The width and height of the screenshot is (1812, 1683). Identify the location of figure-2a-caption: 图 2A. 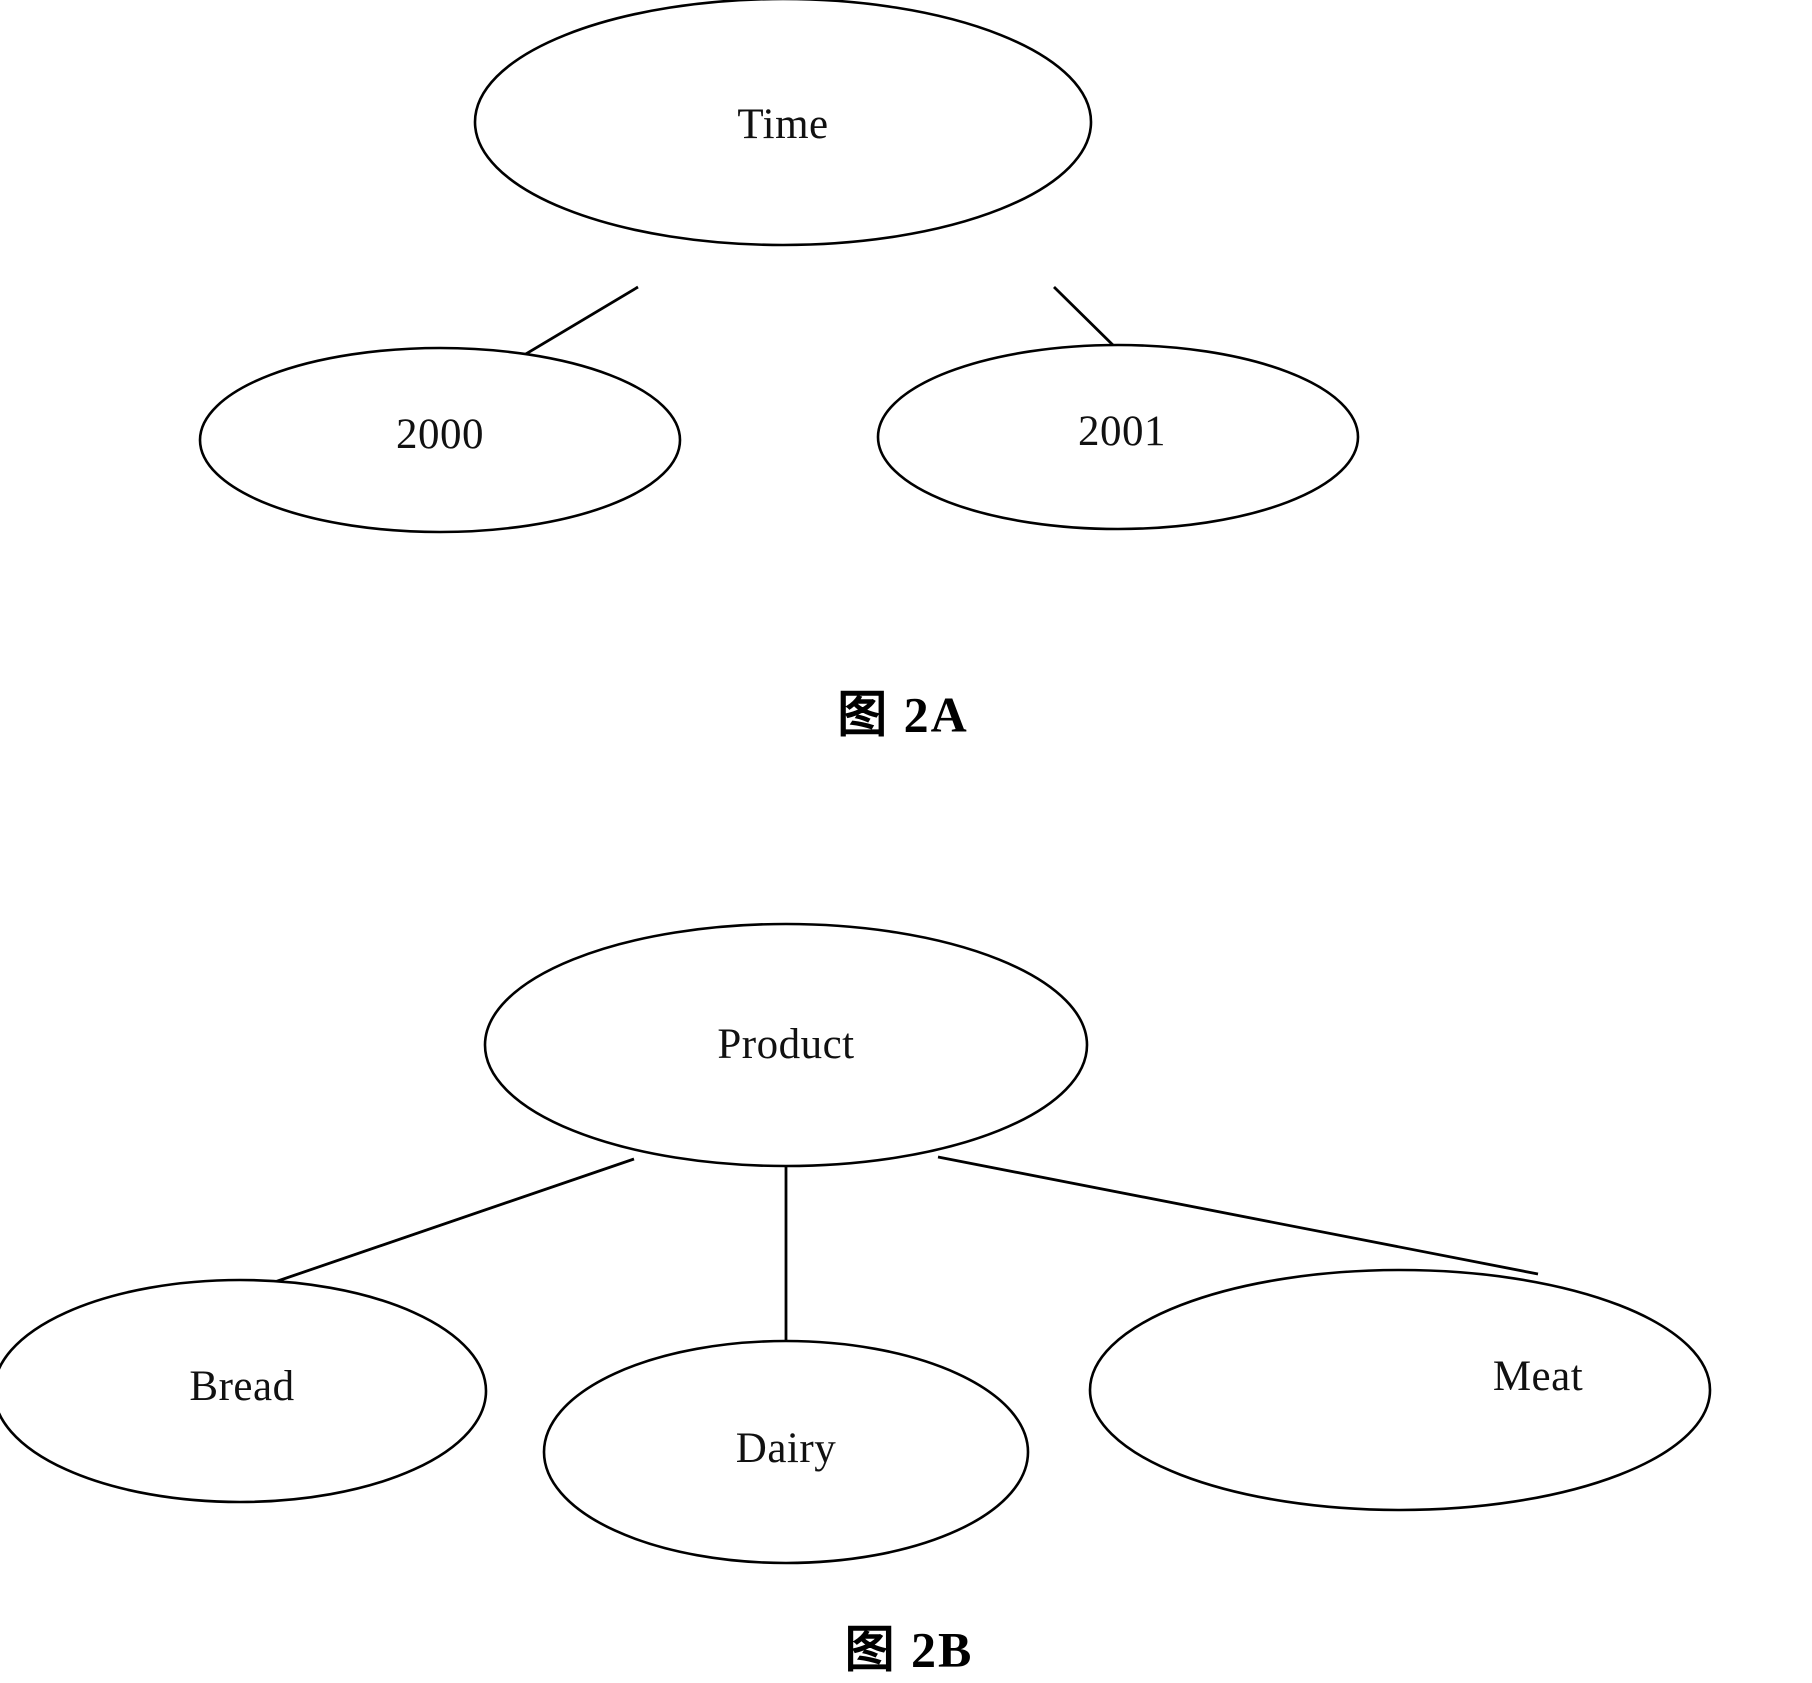
(903, 714).